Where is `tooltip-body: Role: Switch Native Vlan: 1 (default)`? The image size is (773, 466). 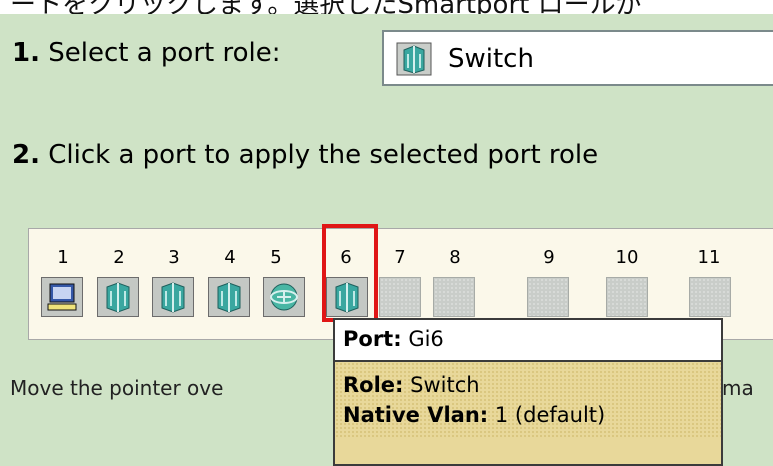
tooltip-body: Role: Switch Native Vlan: 1 (default) is located at coordinates (528, 400).